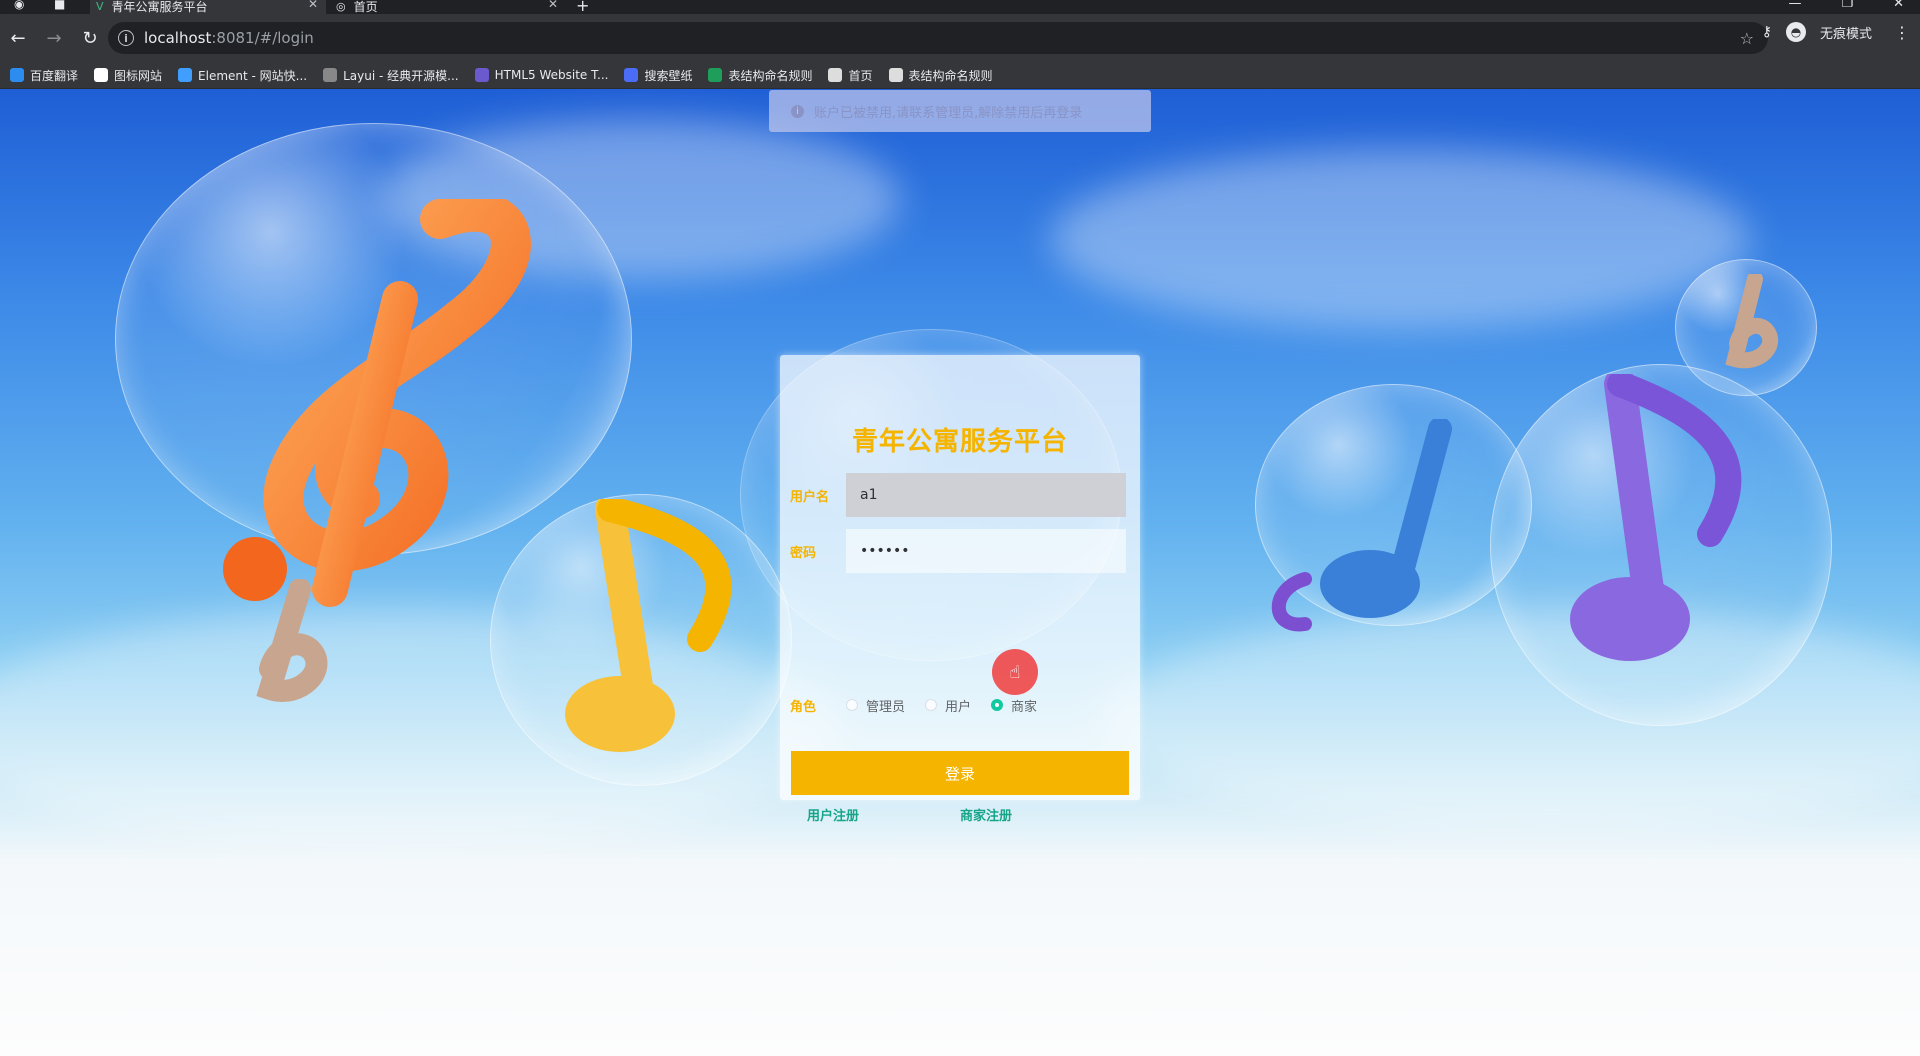 This screenshot has height=1056, width=1920. What do you see at coordinates (1847, 5) in the screenshot?
I see `restore-icon: ❐` at bounding box center [1847, 5].